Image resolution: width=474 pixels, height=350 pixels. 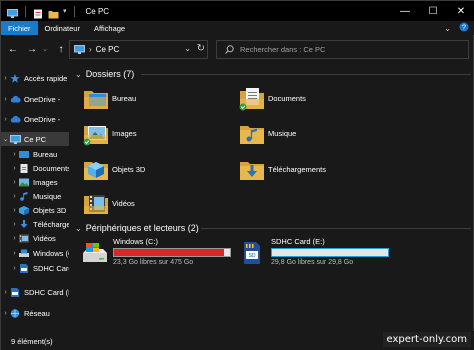 What do you see at coordinates (53, 12) in the screenshot?
I see `new-folder-icon` at bounding box center [53, 12].